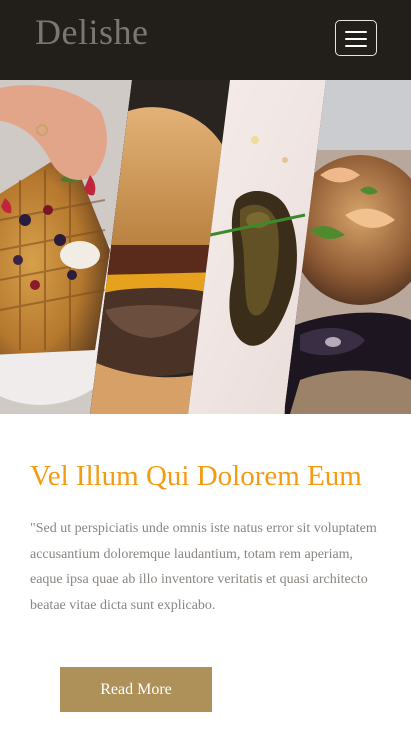  I want to click on hamburger-menu-icon, so click(356, 38).